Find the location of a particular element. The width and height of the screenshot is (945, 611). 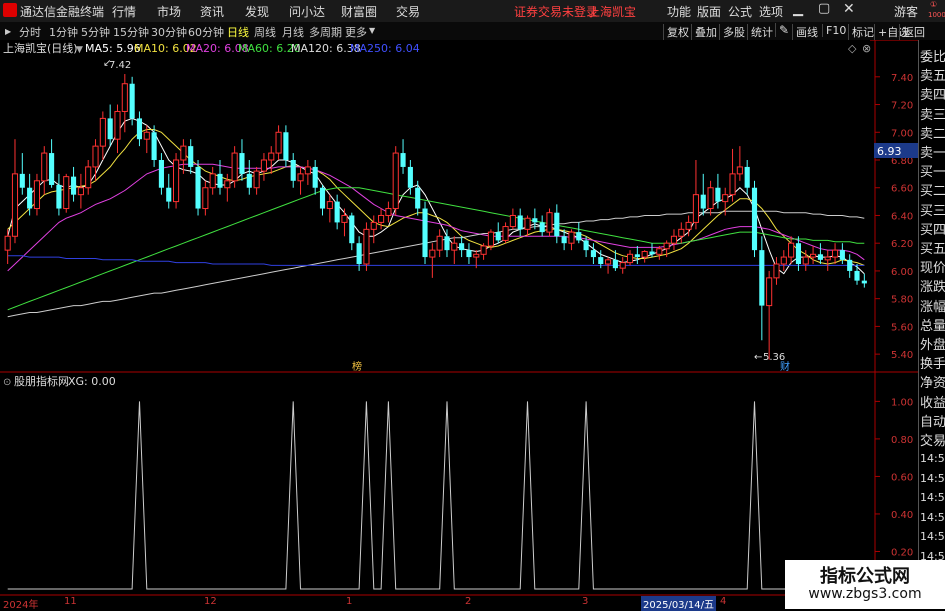

menu-item-news: 资讯 is located at coordinates (212, 11).